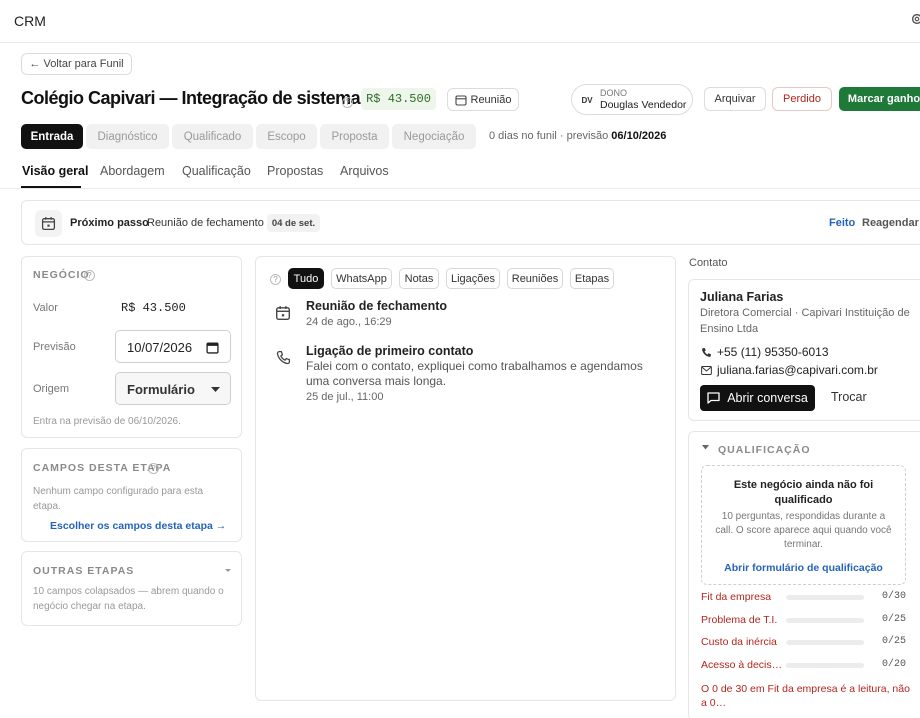  I want to click on tab-visao-geral: Visão geral, so click(55, 171).